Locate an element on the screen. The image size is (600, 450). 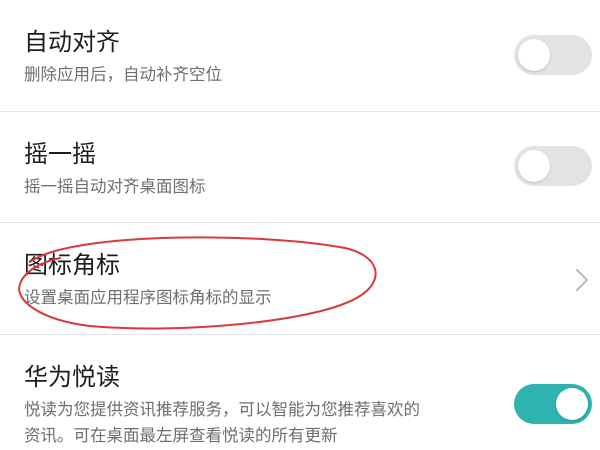
huawei-reading-toggle is located at coordinates (553, 404).